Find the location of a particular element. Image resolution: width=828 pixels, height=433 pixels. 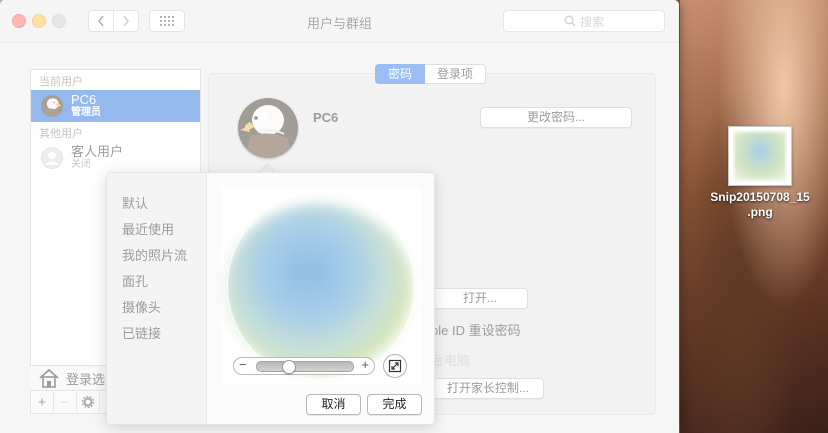

file-name-line2: .png is located at coordinates (760, 212).